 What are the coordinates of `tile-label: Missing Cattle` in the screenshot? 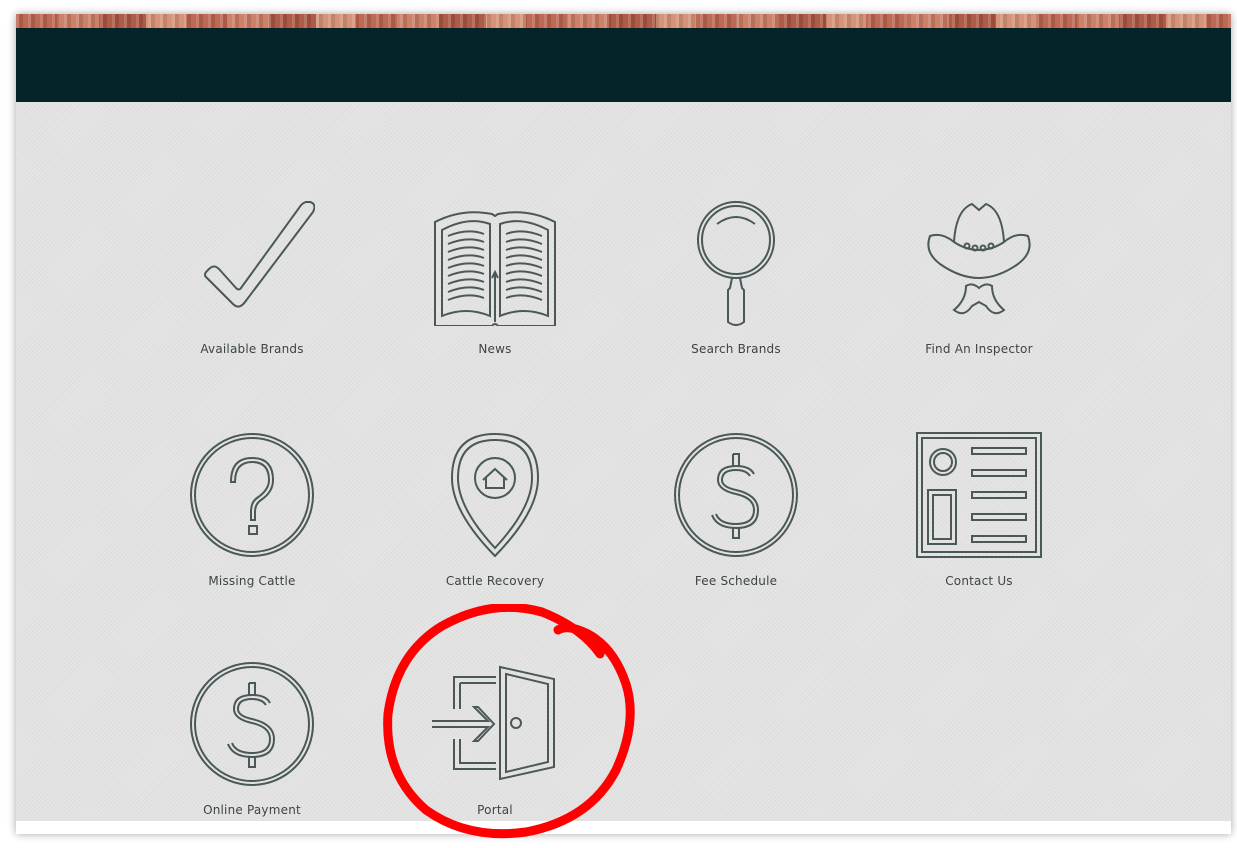 It's located at (252, 581).